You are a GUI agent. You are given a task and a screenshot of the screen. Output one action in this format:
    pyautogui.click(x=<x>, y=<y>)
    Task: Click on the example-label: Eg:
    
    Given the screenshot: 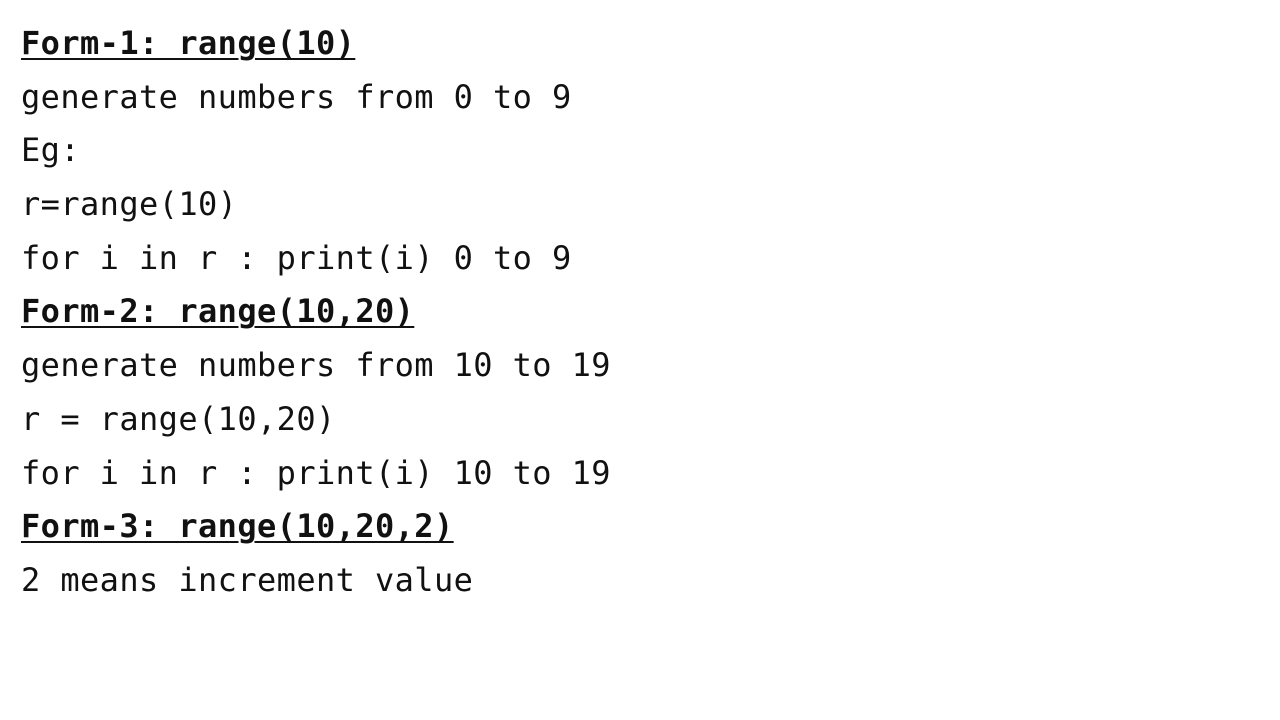 What is the action you would take?
    pyautogui.click(x=50, y=150)
    